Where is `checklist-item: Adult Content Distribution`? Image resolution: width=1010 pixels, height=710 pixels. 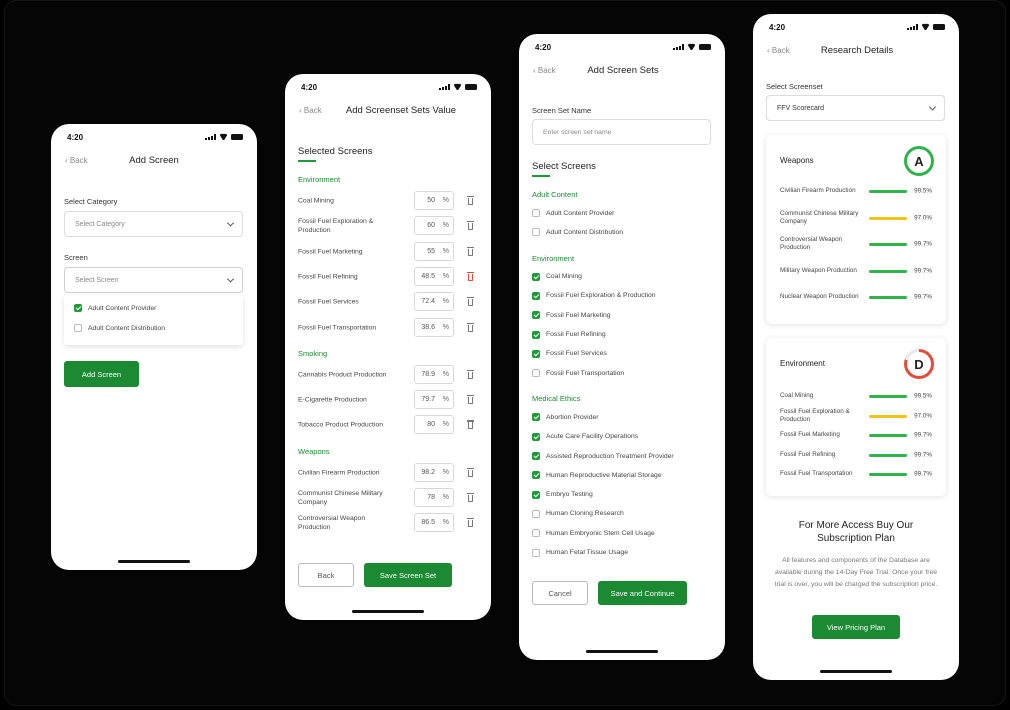
checklist-item: Adult Content Distribution is located at coordinates (577, 232).